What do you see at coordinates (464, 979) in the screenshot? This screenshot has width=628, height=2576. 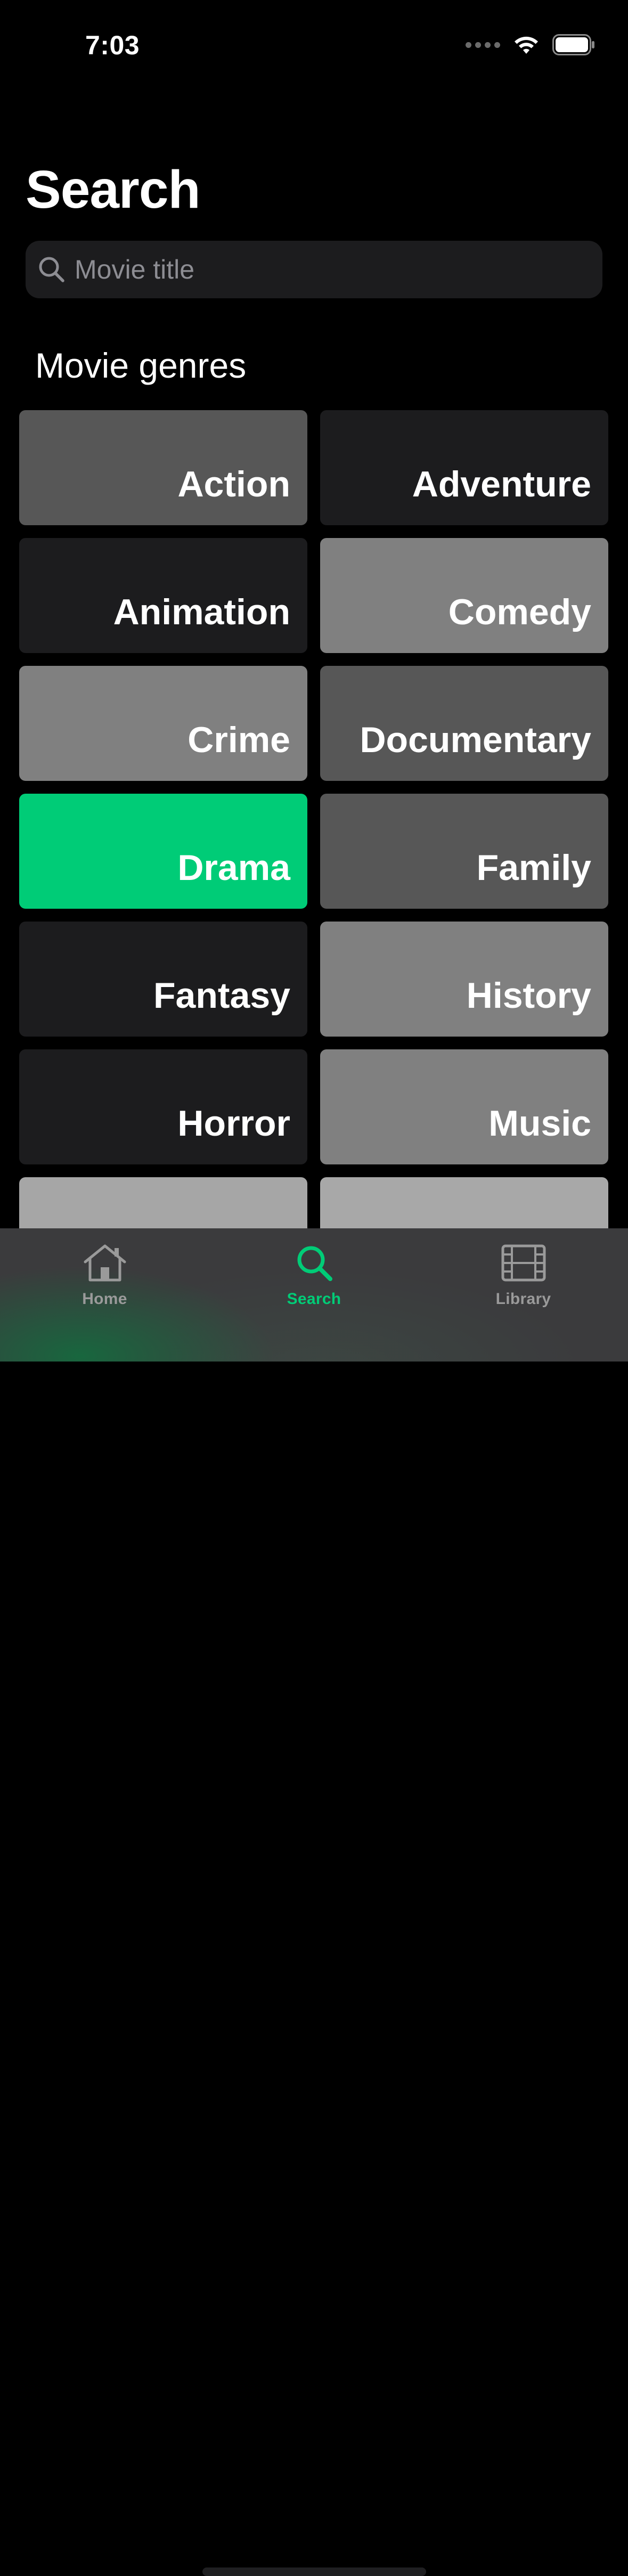 I see `genre-tile-history: History` at bounding box center [464, 979].